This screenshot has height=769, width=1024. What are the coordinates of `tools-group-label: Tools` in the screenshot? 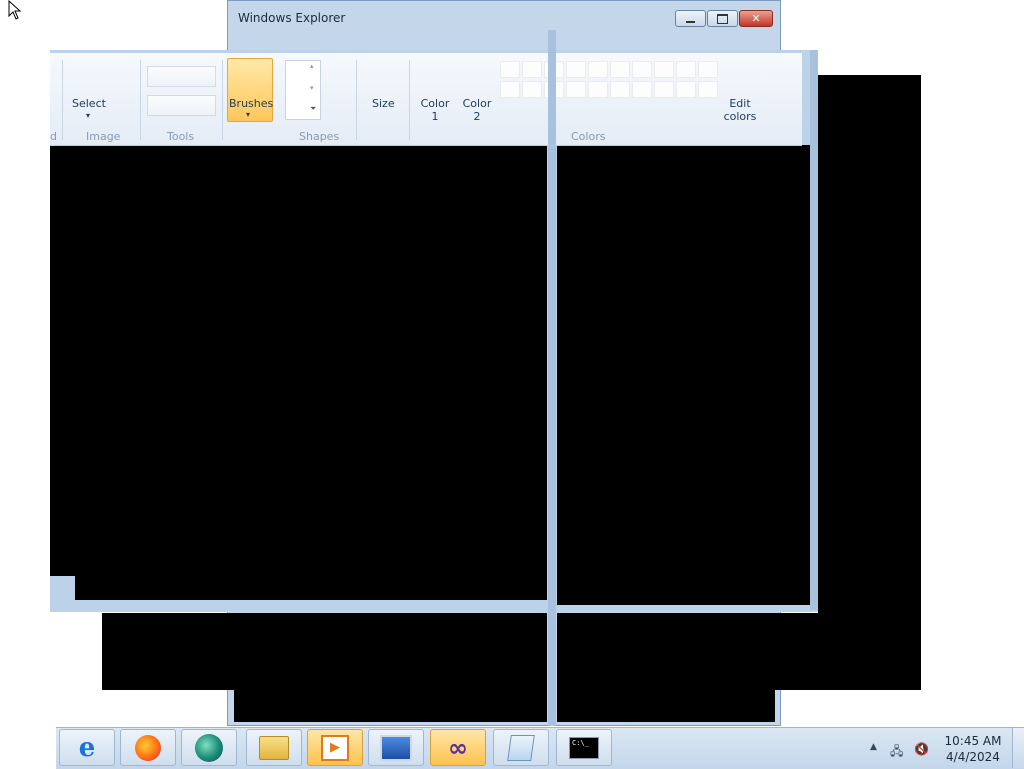 It's located at (181, 136).